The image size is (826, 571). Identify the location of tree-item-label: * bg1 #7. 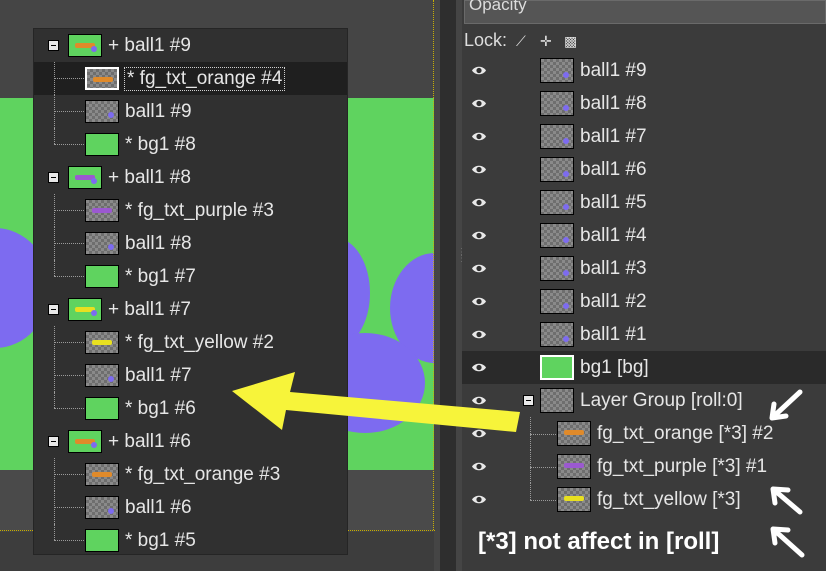
(160, 276).